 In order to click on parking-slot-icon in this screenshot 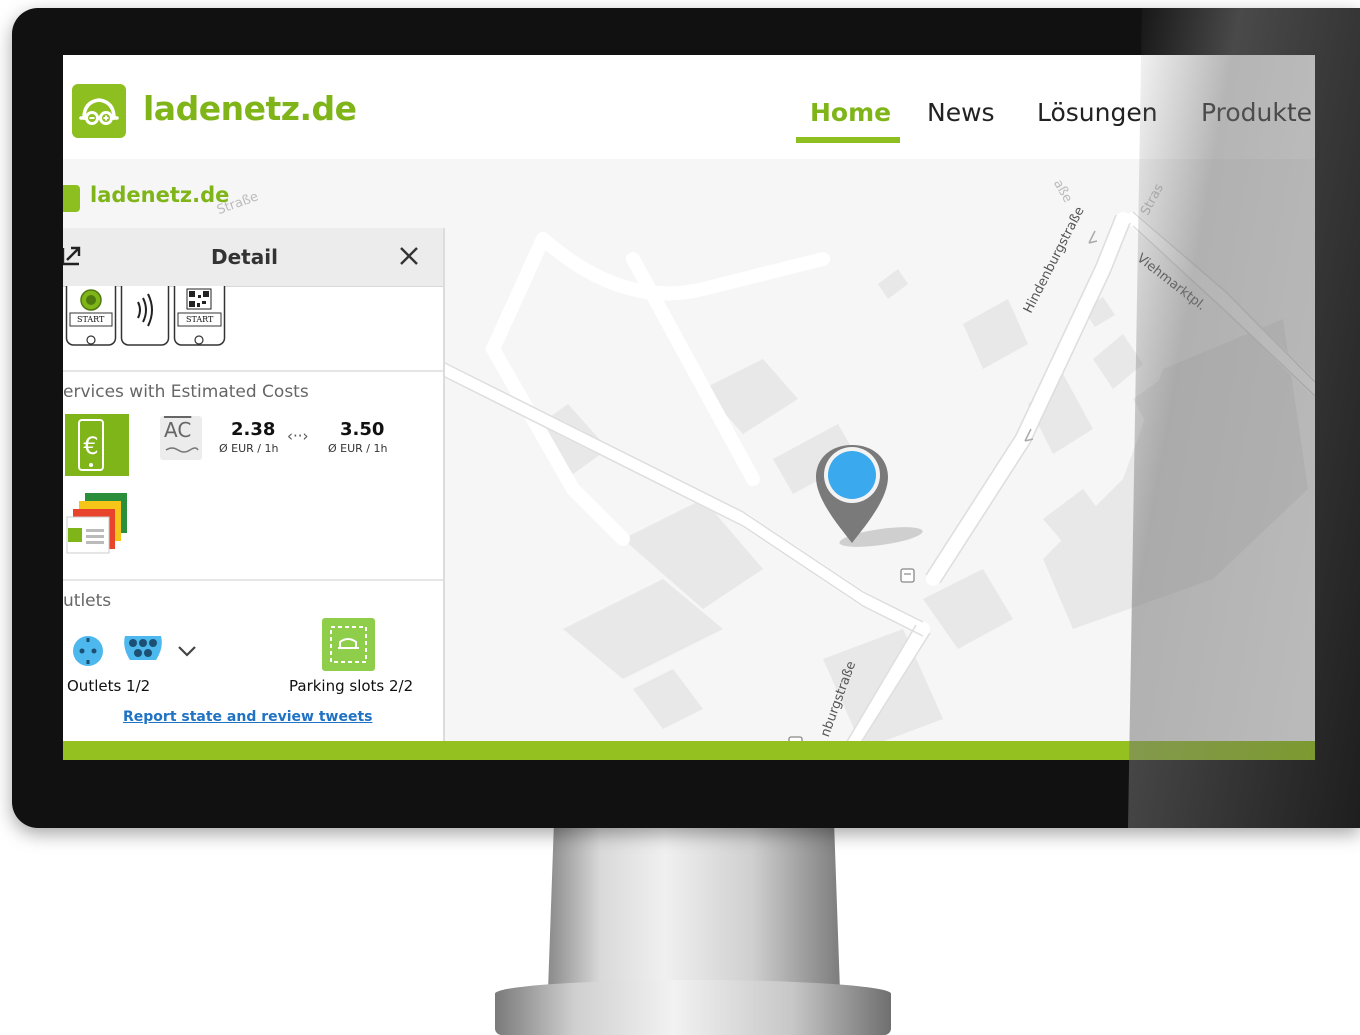, I will do `click(348, 644)`.